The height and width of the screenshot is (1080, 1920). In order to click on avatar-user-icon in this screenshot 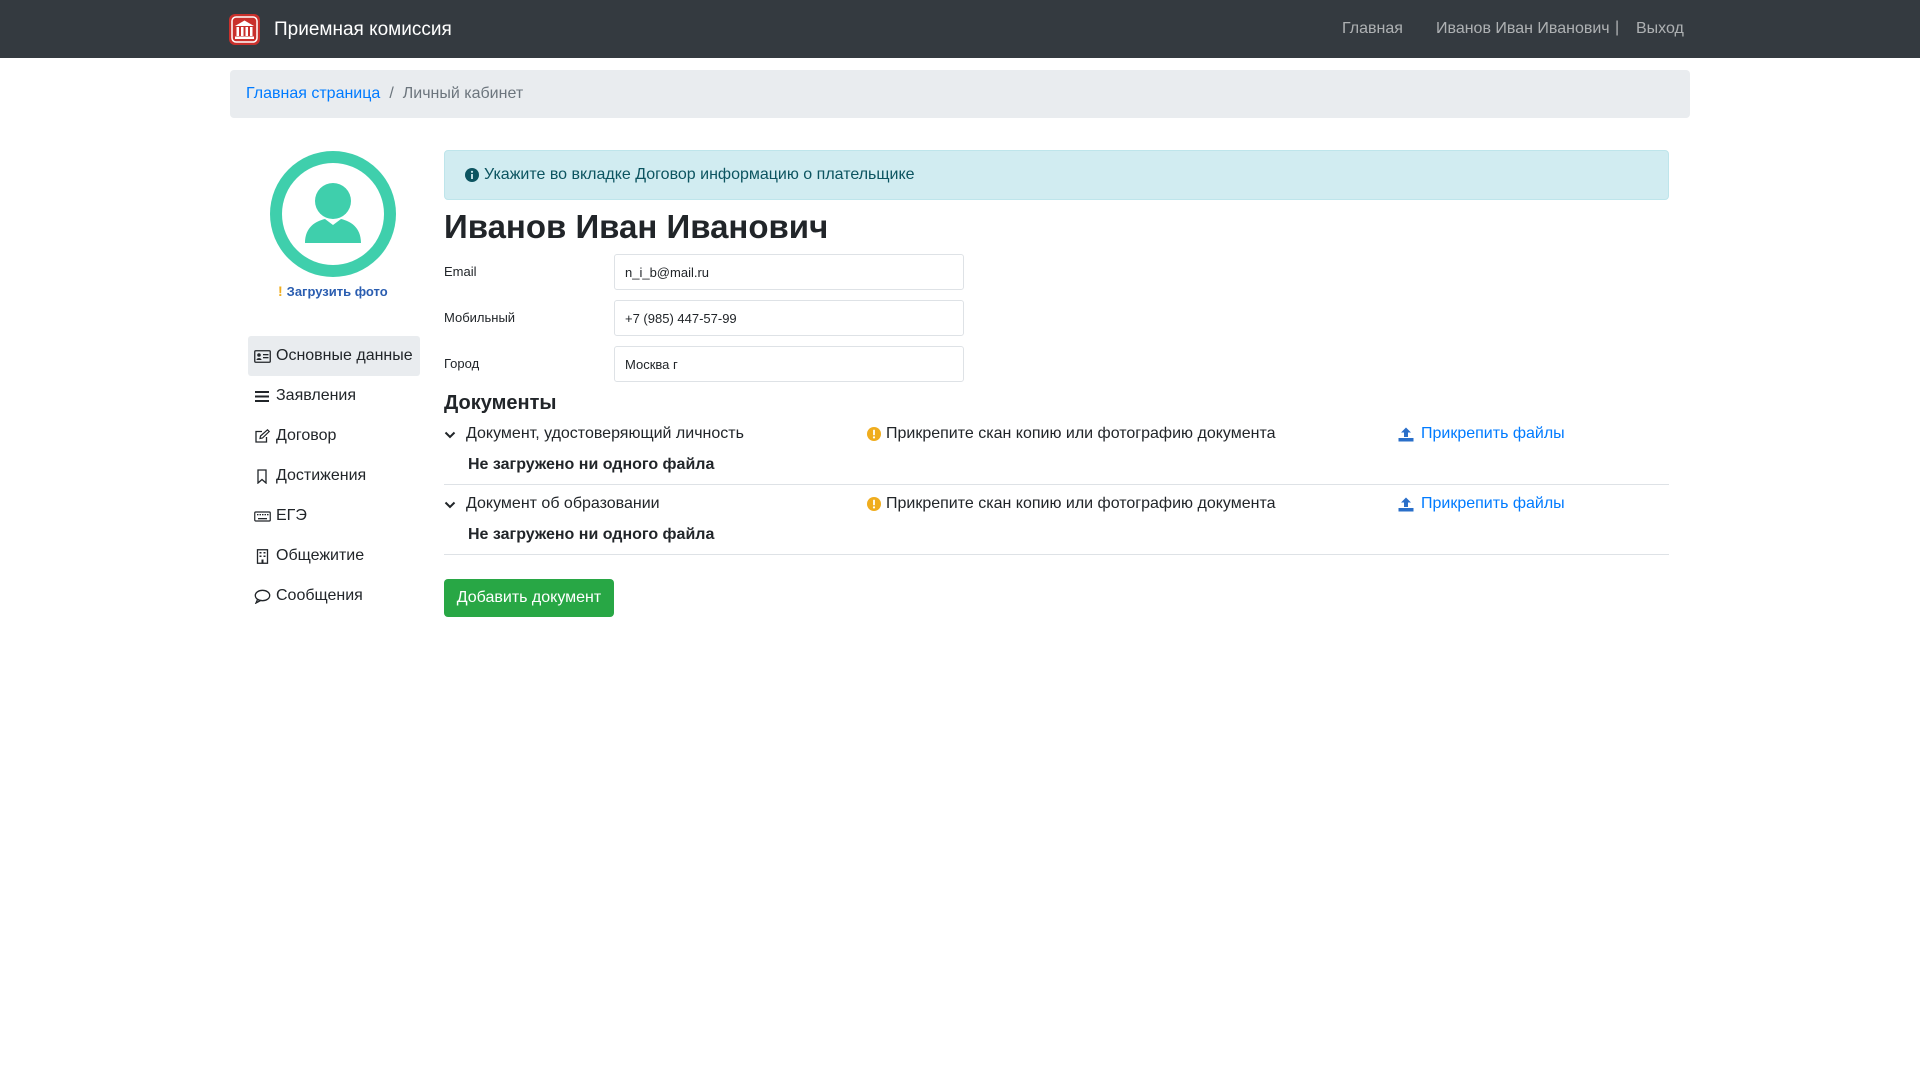, I will do `click(333, 214)`.